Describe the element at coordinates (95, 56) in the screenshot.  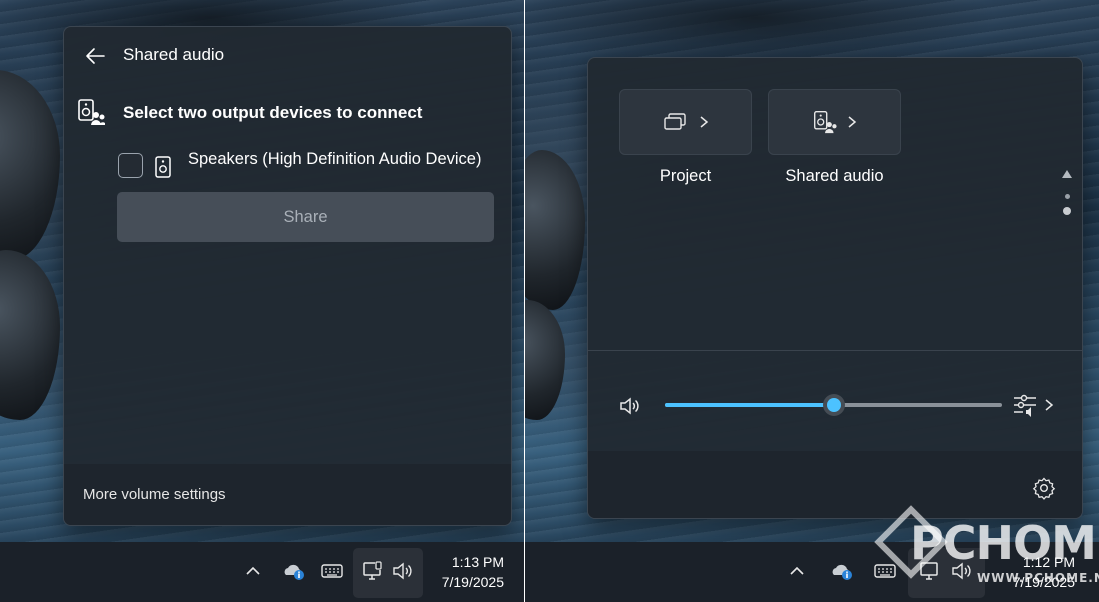
I see `back-arrow-icon` at that location.